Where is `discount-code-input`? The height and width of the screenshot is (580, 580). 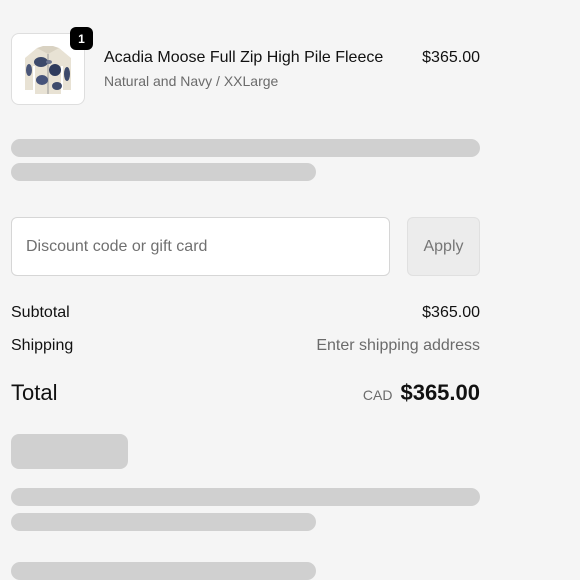 discount-code-input is located at coordinates (200, 246).